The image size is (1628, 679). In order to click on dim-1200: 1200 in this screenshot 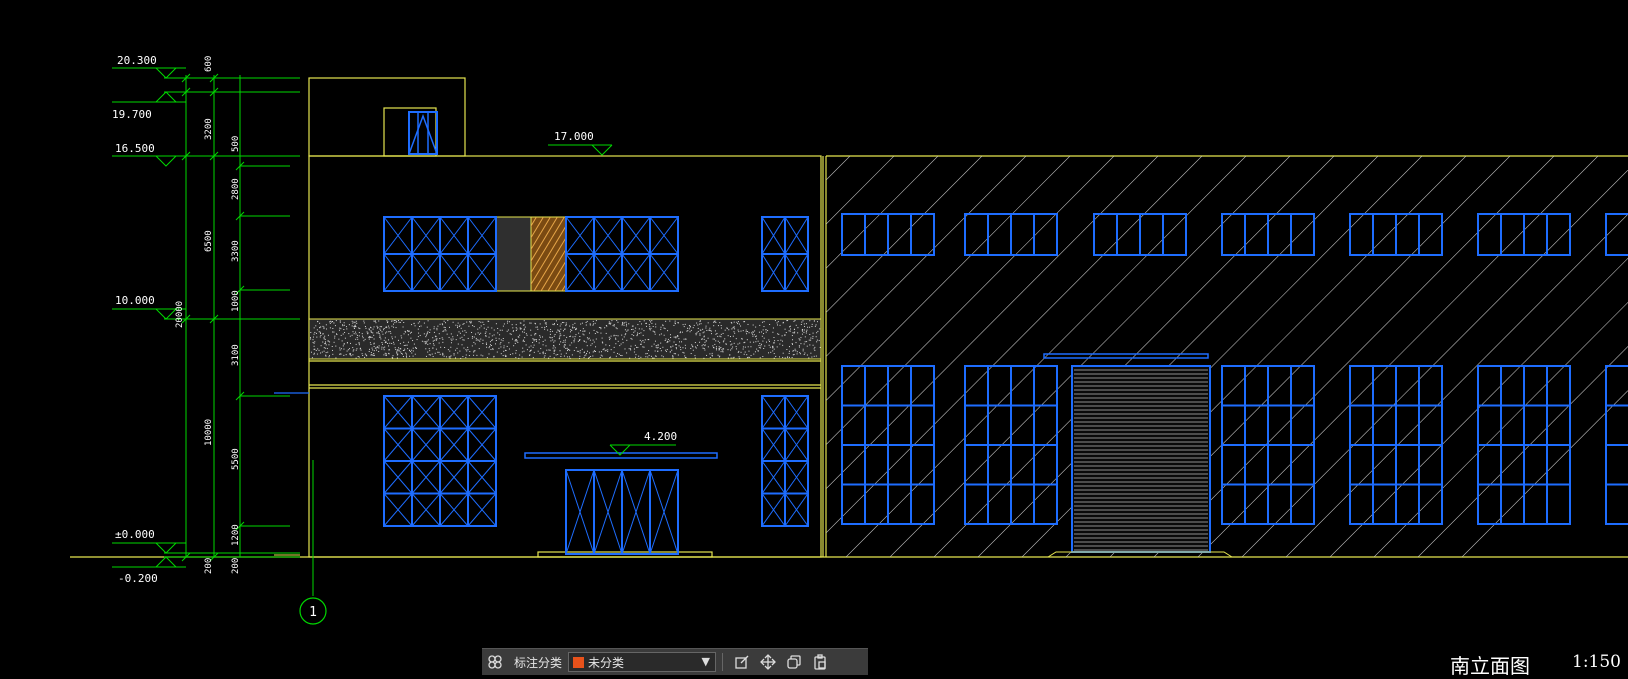, I will do `click(236, 535)`.